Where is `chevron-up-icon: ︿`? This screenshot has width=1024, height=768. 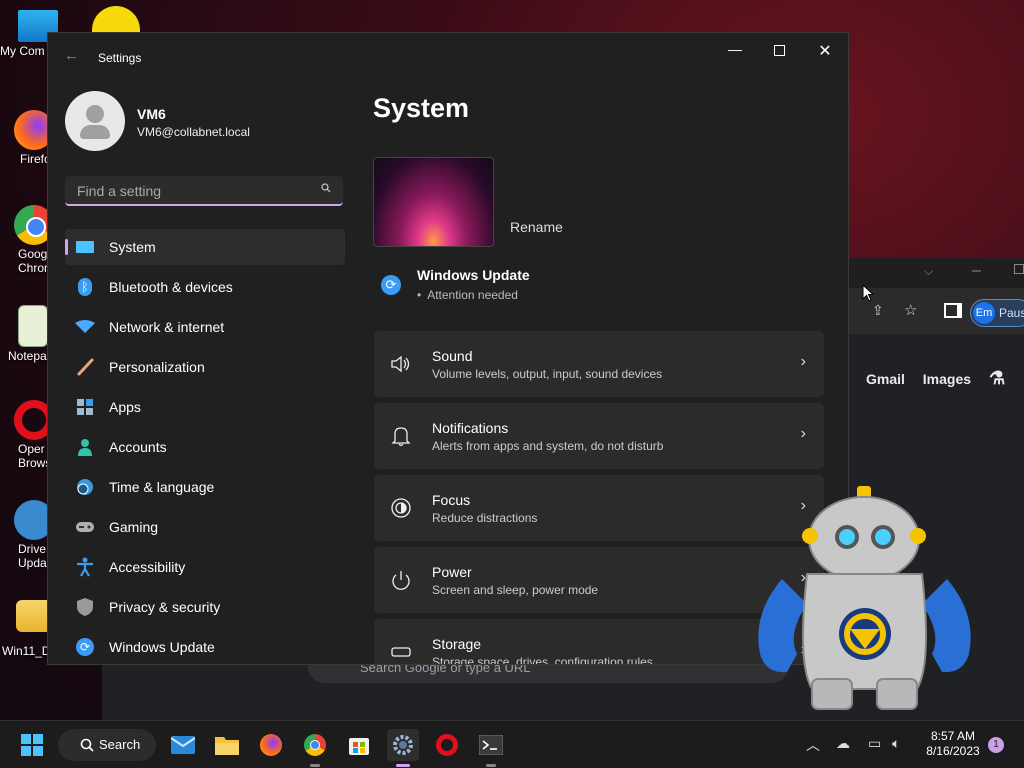
chevron-up-icon: ︿ is located at coordinates (813, 745).